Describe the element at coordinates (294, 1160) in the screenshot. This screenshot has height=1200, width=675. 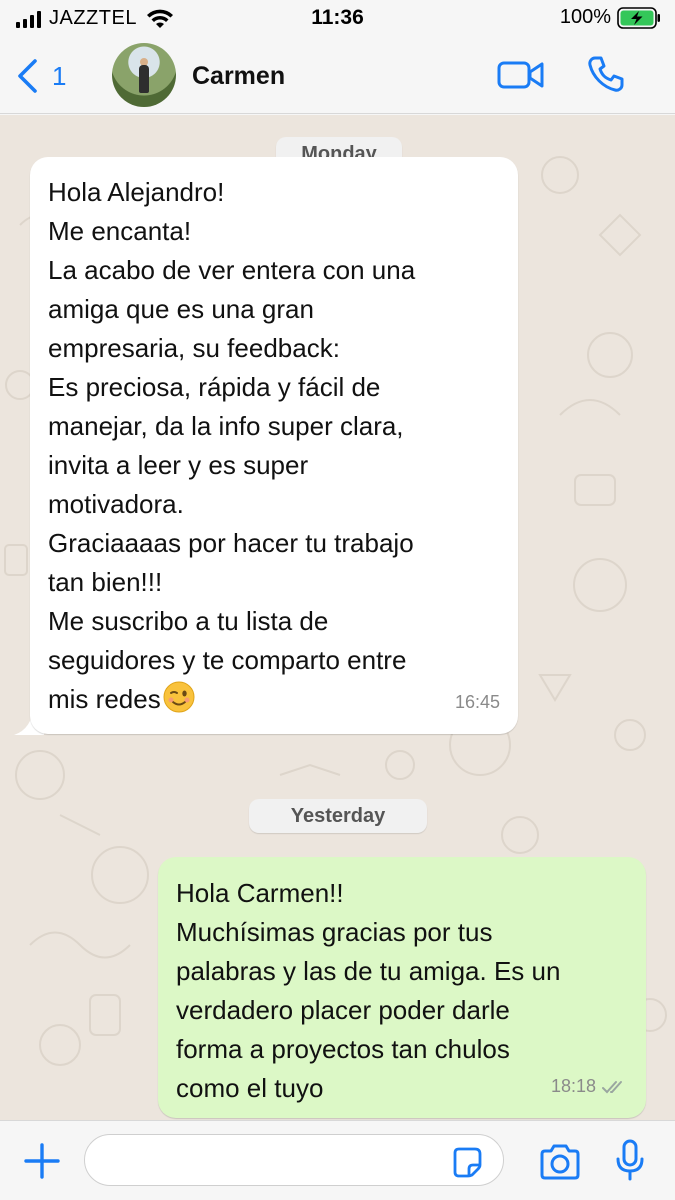
I see `message-input` at that location.